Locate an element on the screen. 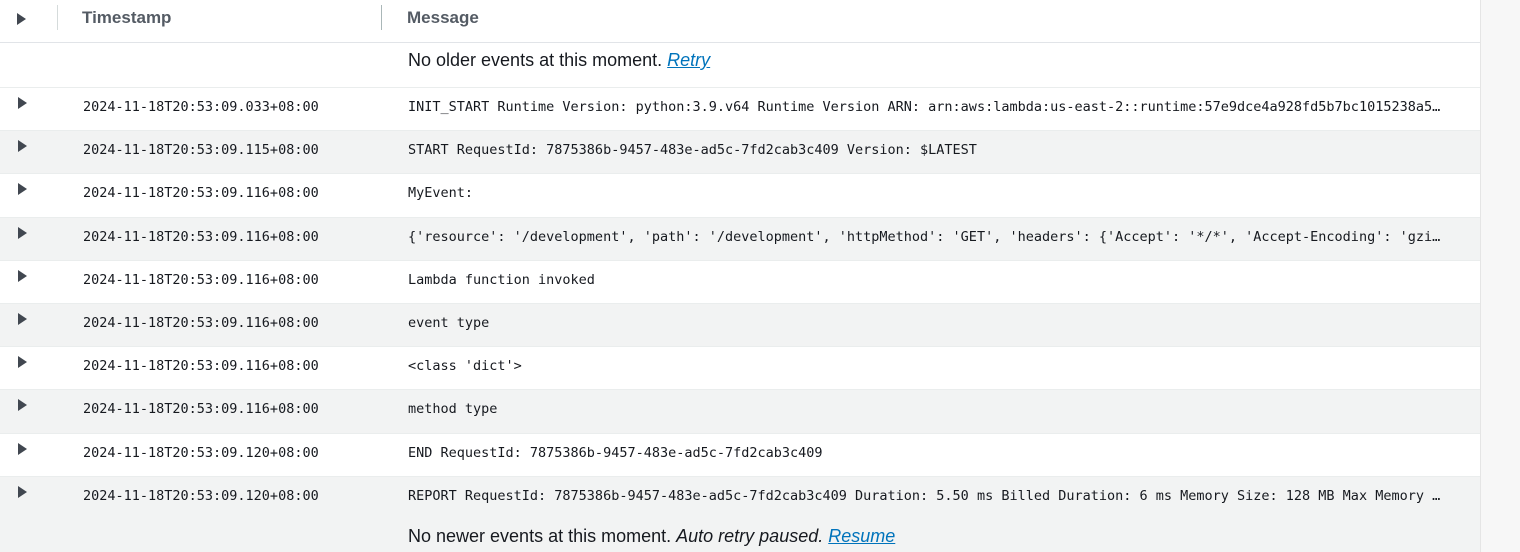 Image resolution: width=1520 pixels, height=552 pixels. retry-link: Retry is located at coordinates (688, 60).